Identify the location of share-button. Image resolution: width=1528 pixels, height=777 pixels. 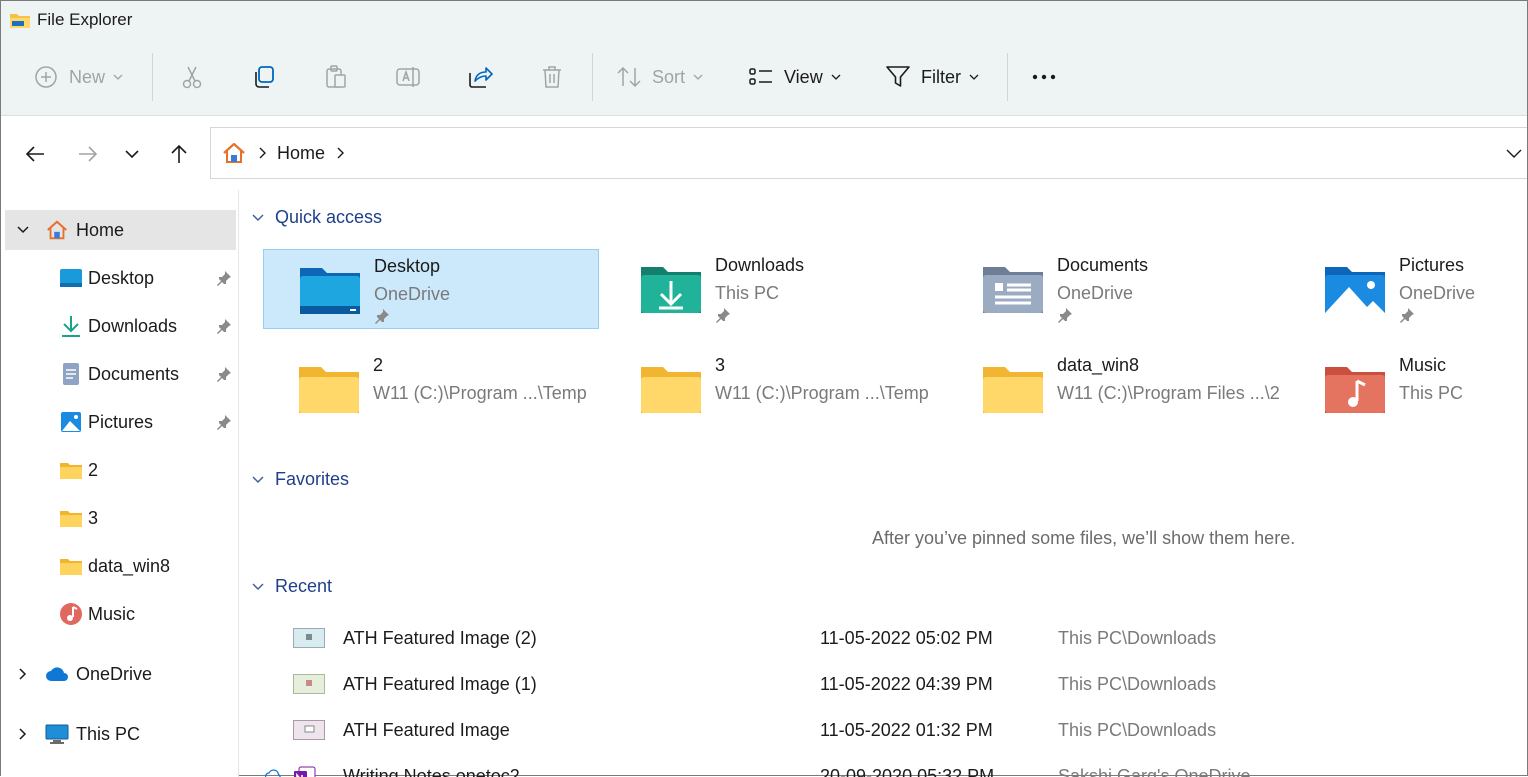
(480, 77).